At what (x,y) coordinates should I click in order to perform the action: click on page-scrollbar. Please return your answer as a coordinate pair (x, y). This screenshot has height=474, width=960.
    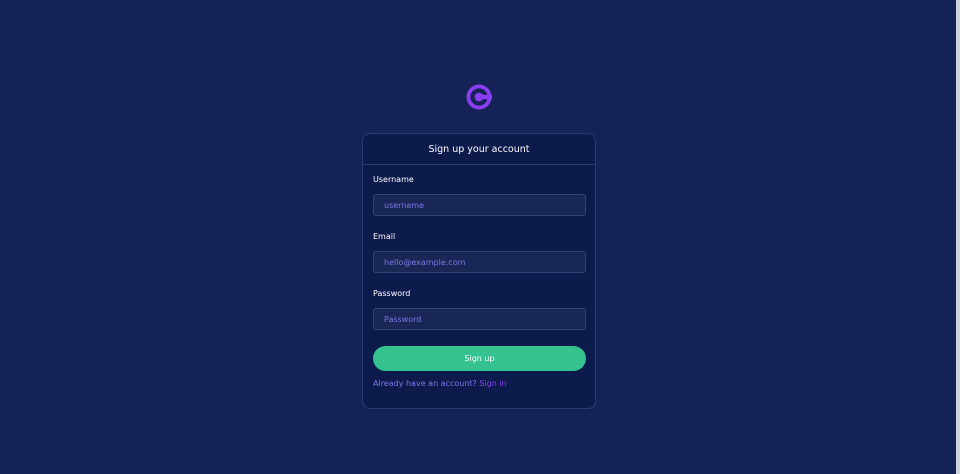
    Looking at the image, I should click on (958, 237).